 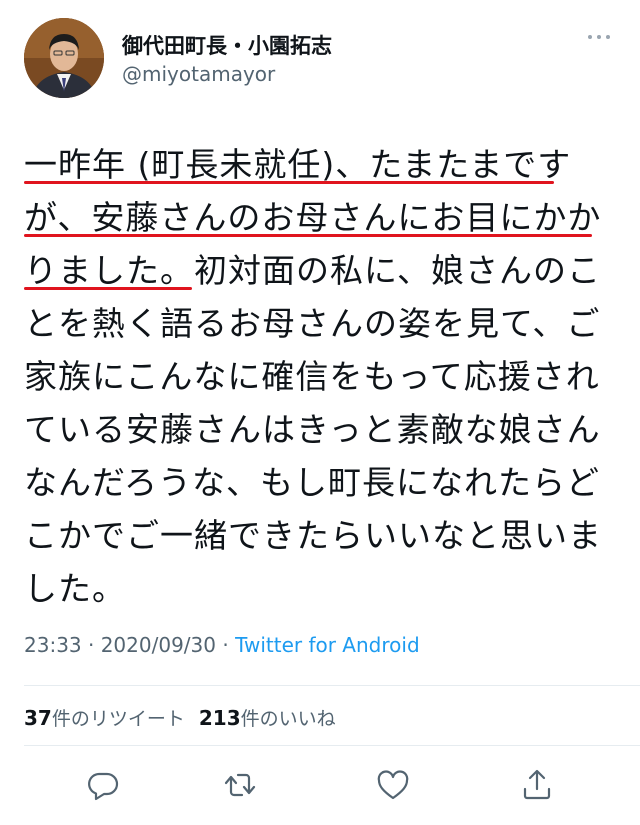 I want to click on retweet-label: 件のリツイート, so click(x=118, y=719).